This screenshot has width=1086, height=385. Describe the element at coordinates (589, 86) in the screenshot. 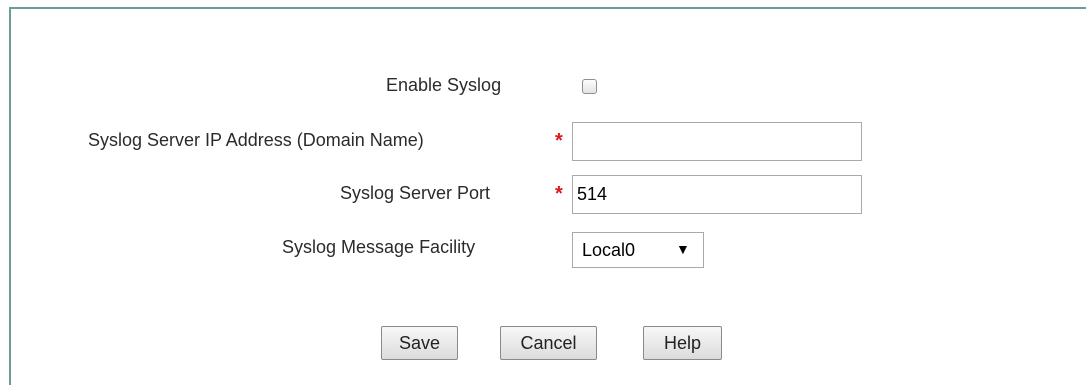

I see `enable-syslog-checkbox` at that location.